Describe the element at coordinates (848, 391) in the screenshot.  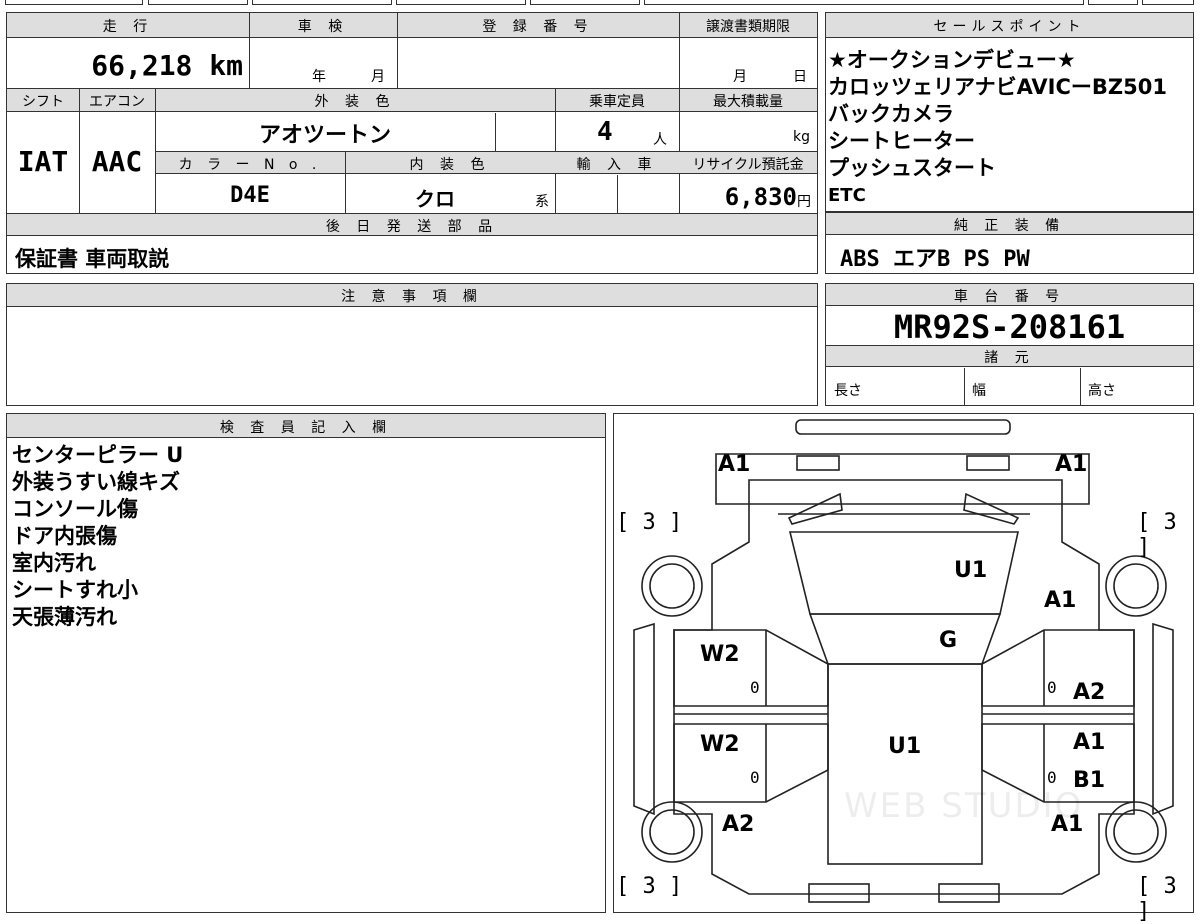
I see `specs-length-label: 長さ` at that location.